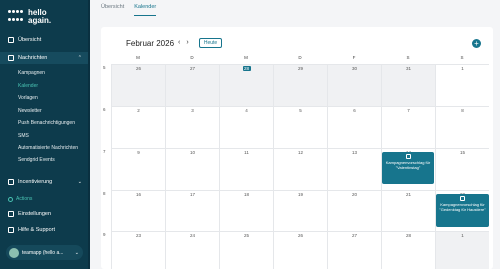 The height and width of the screenshot is (269, 500). I want to click on day-number: 23, so click(138, 235).